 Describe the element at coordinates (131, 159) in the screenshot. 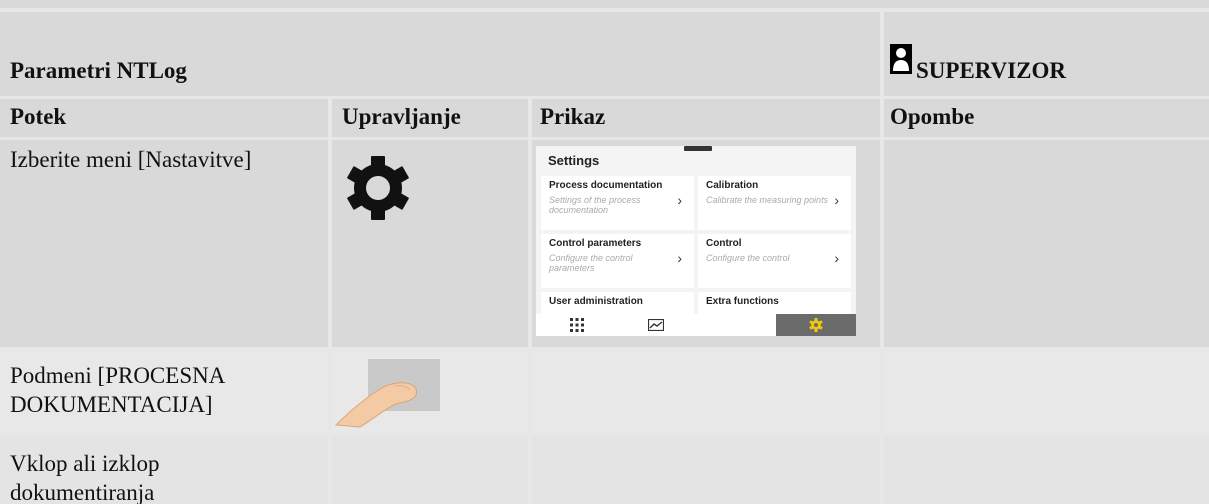

I see `step-text: Izberite meni [Nastavitve]` at that location.